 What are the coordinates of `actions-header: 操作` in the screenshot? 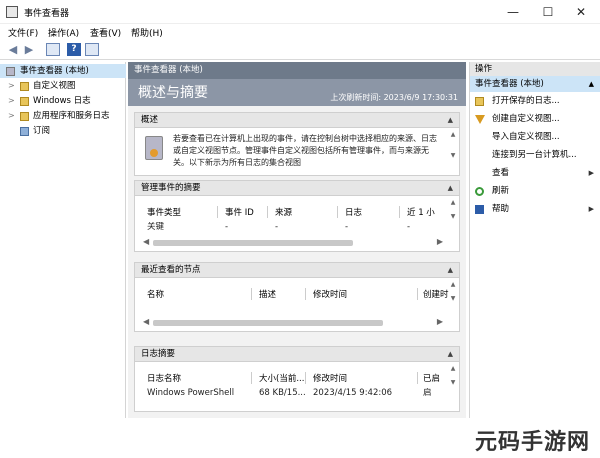 It's located at (535, 69).